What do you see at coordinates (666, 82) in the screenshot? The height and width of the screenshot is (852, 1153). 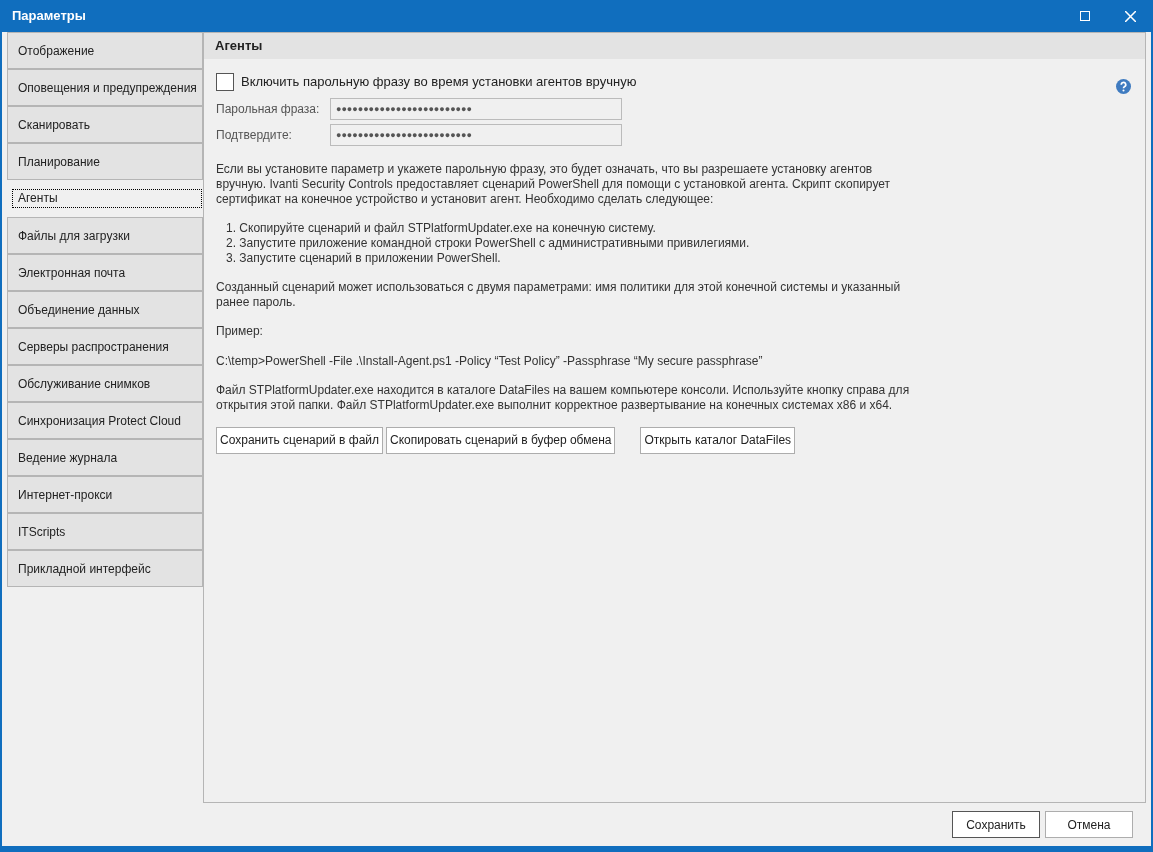 I see `passphrase-checkbox: Включить парольную фразу во время установки агентов вручную` at bounding box center [666, 82].